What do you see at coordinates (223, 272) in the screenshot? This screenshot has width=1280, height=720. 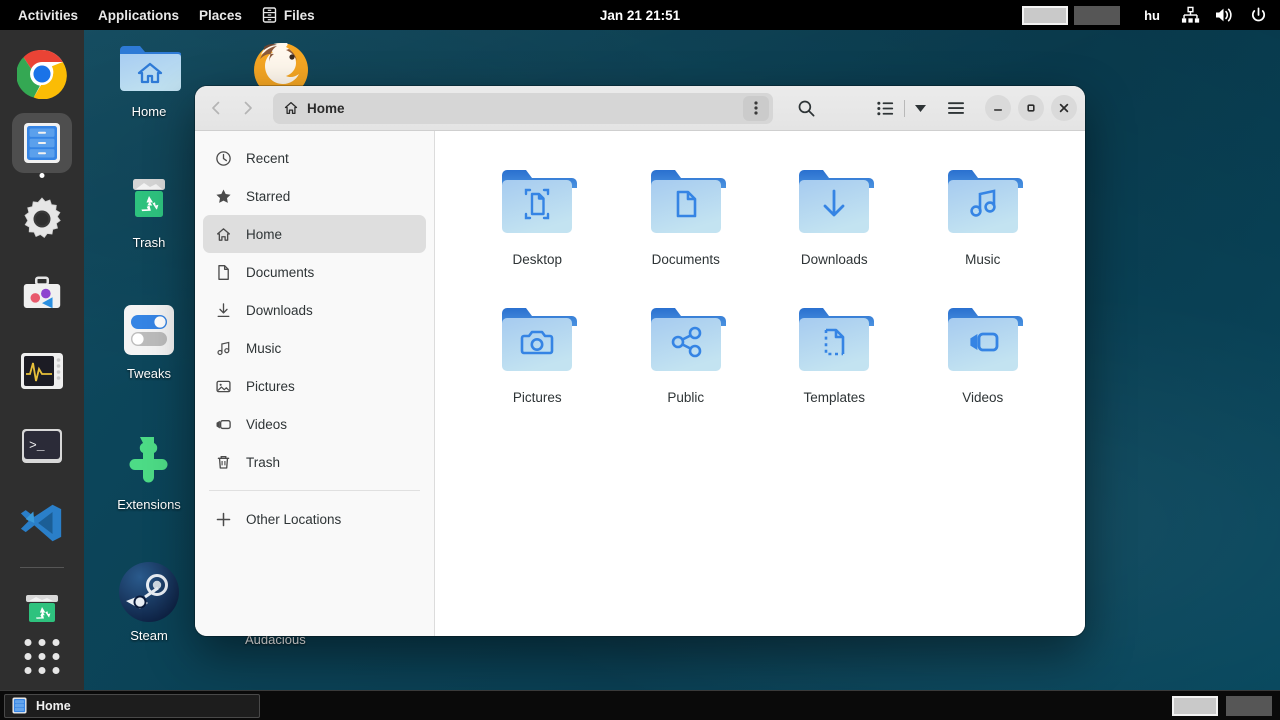 I see `document-icon` at bounding box center [223, 272].